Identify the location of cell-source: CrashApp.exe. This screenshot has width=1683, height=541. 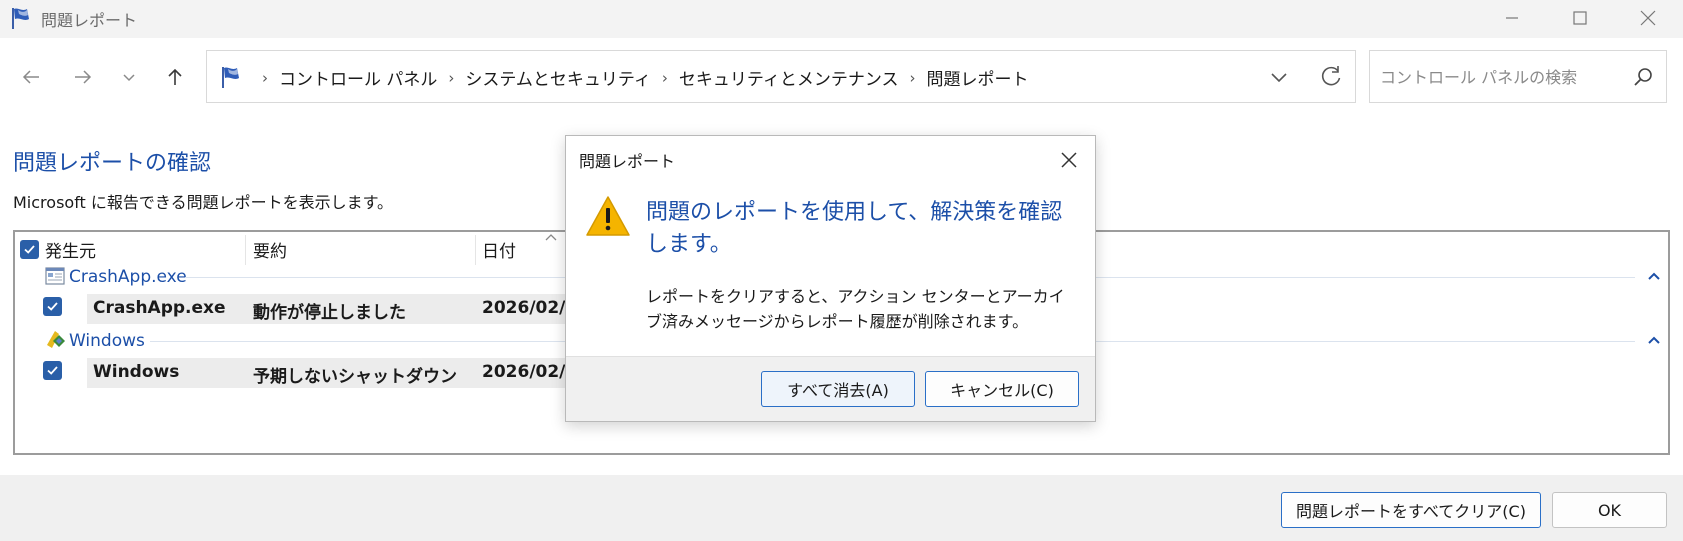
(159, 308).